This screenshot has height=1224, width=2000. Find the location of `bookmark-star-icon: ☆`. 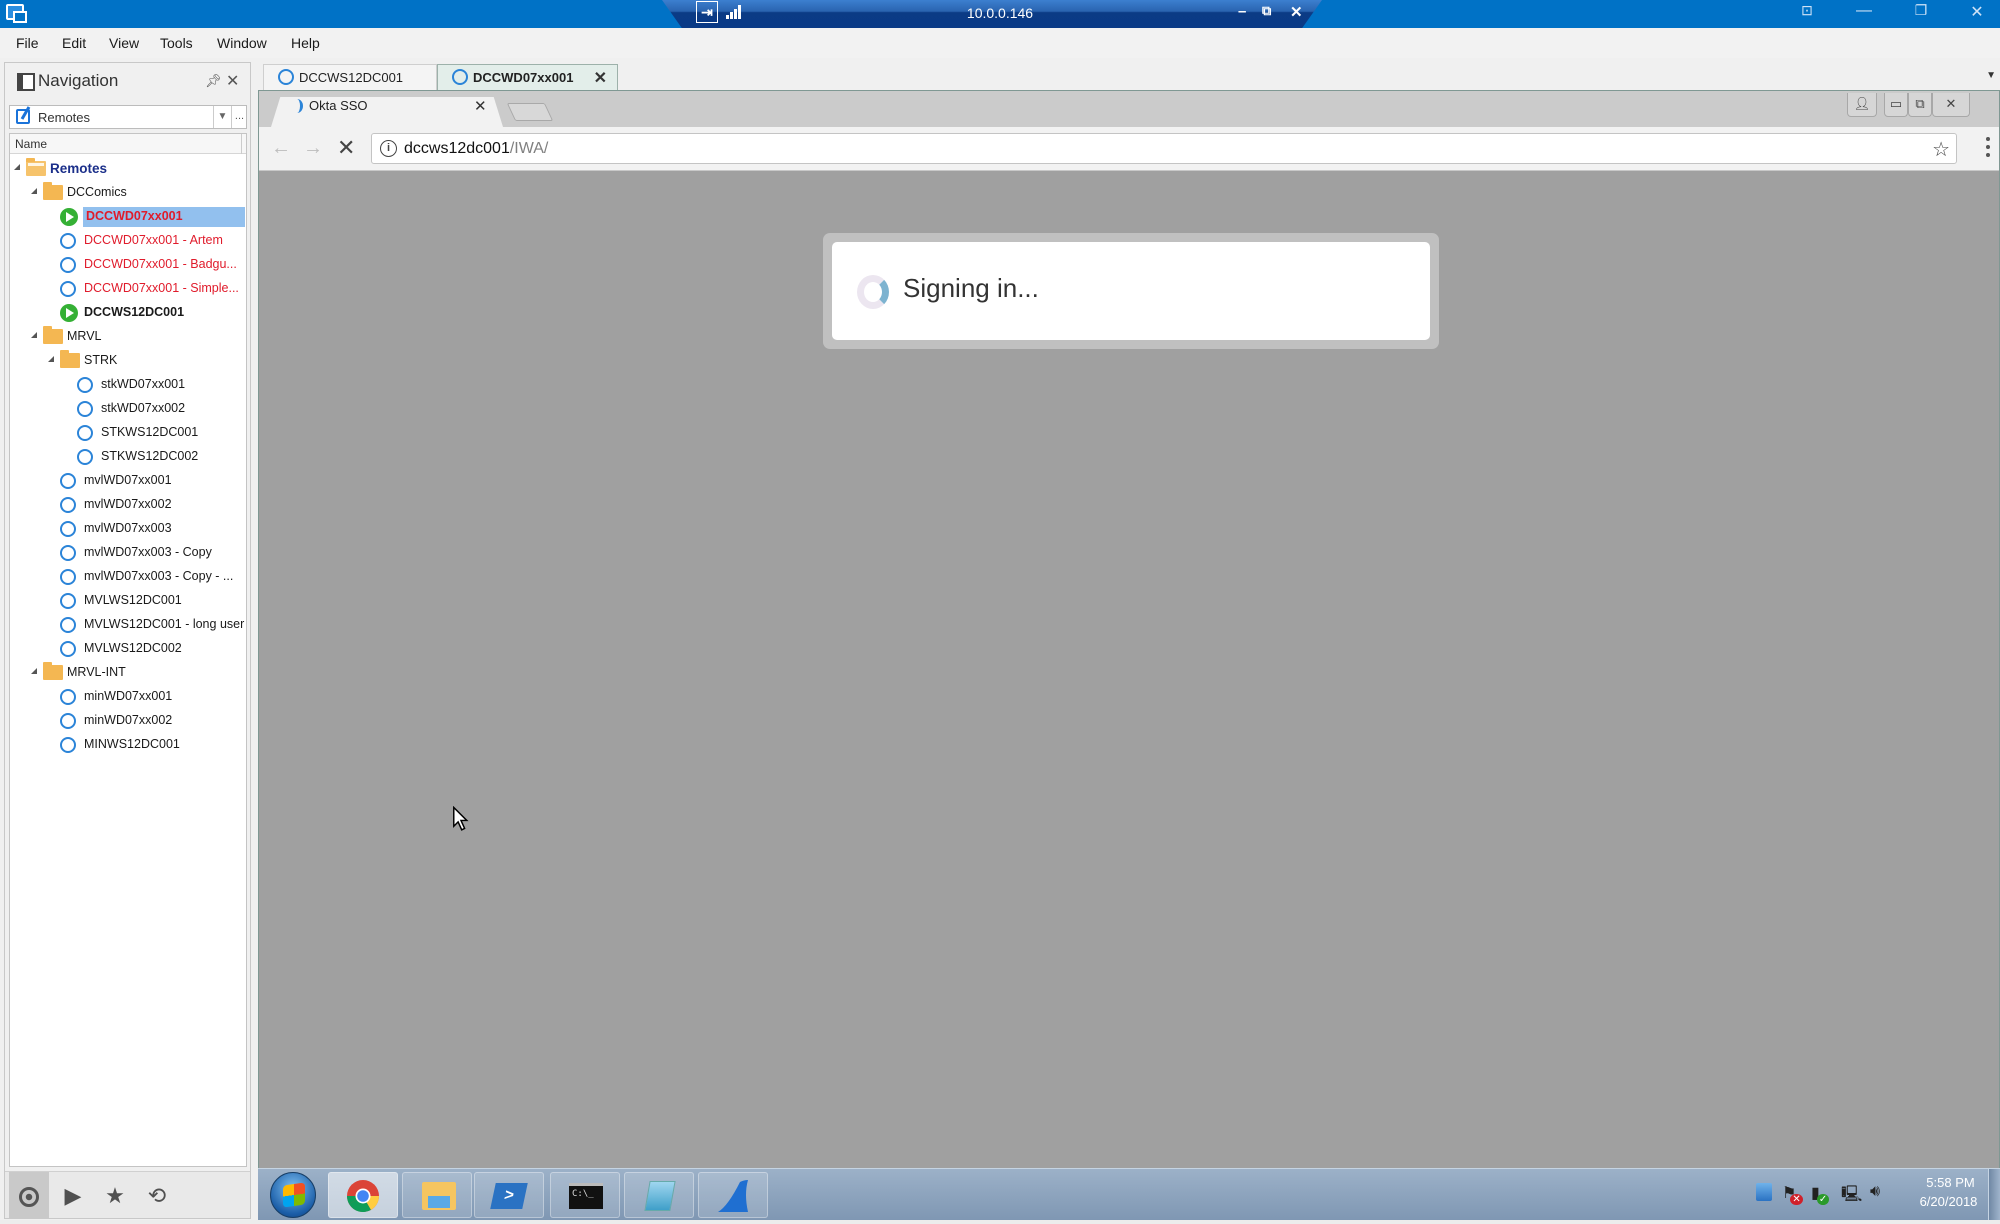

bookmark-star-icon: ☆ is located at coordinates (1941, 149).